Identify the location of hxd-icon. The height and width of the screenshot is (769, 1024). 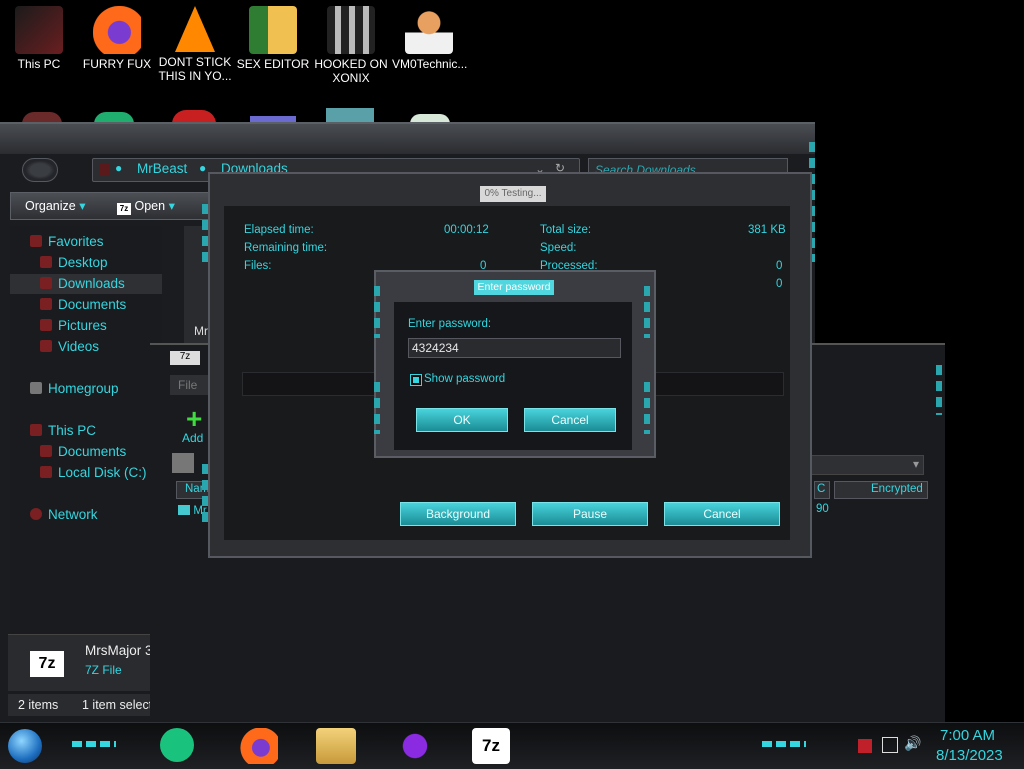
(273, 30).